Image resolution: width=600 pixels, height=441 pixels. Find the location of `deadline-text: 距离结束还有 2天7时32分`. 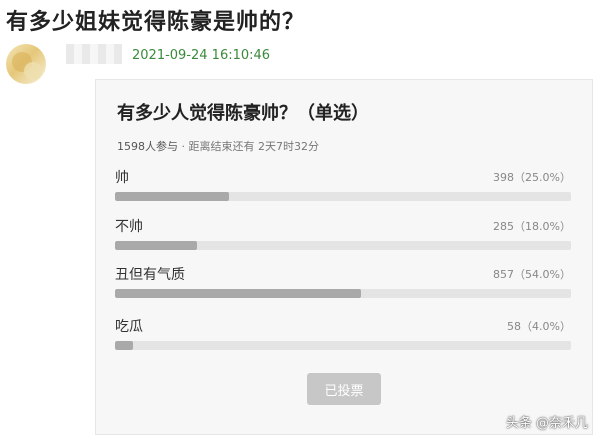

deadline-text: 距离结束还有 2天7时32分 is located at coordinates (254, 146).